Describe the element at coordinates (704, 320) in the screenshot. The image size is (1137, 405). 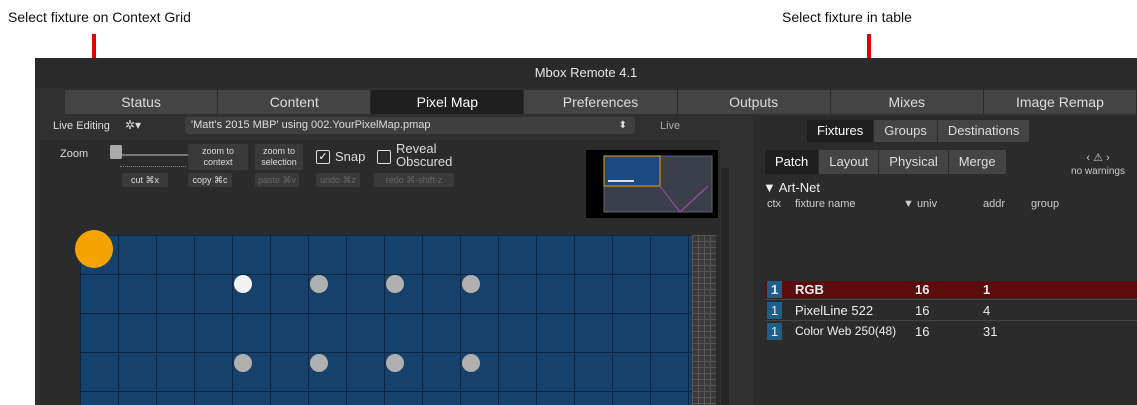
I see `grid-overflow-area` at that location.